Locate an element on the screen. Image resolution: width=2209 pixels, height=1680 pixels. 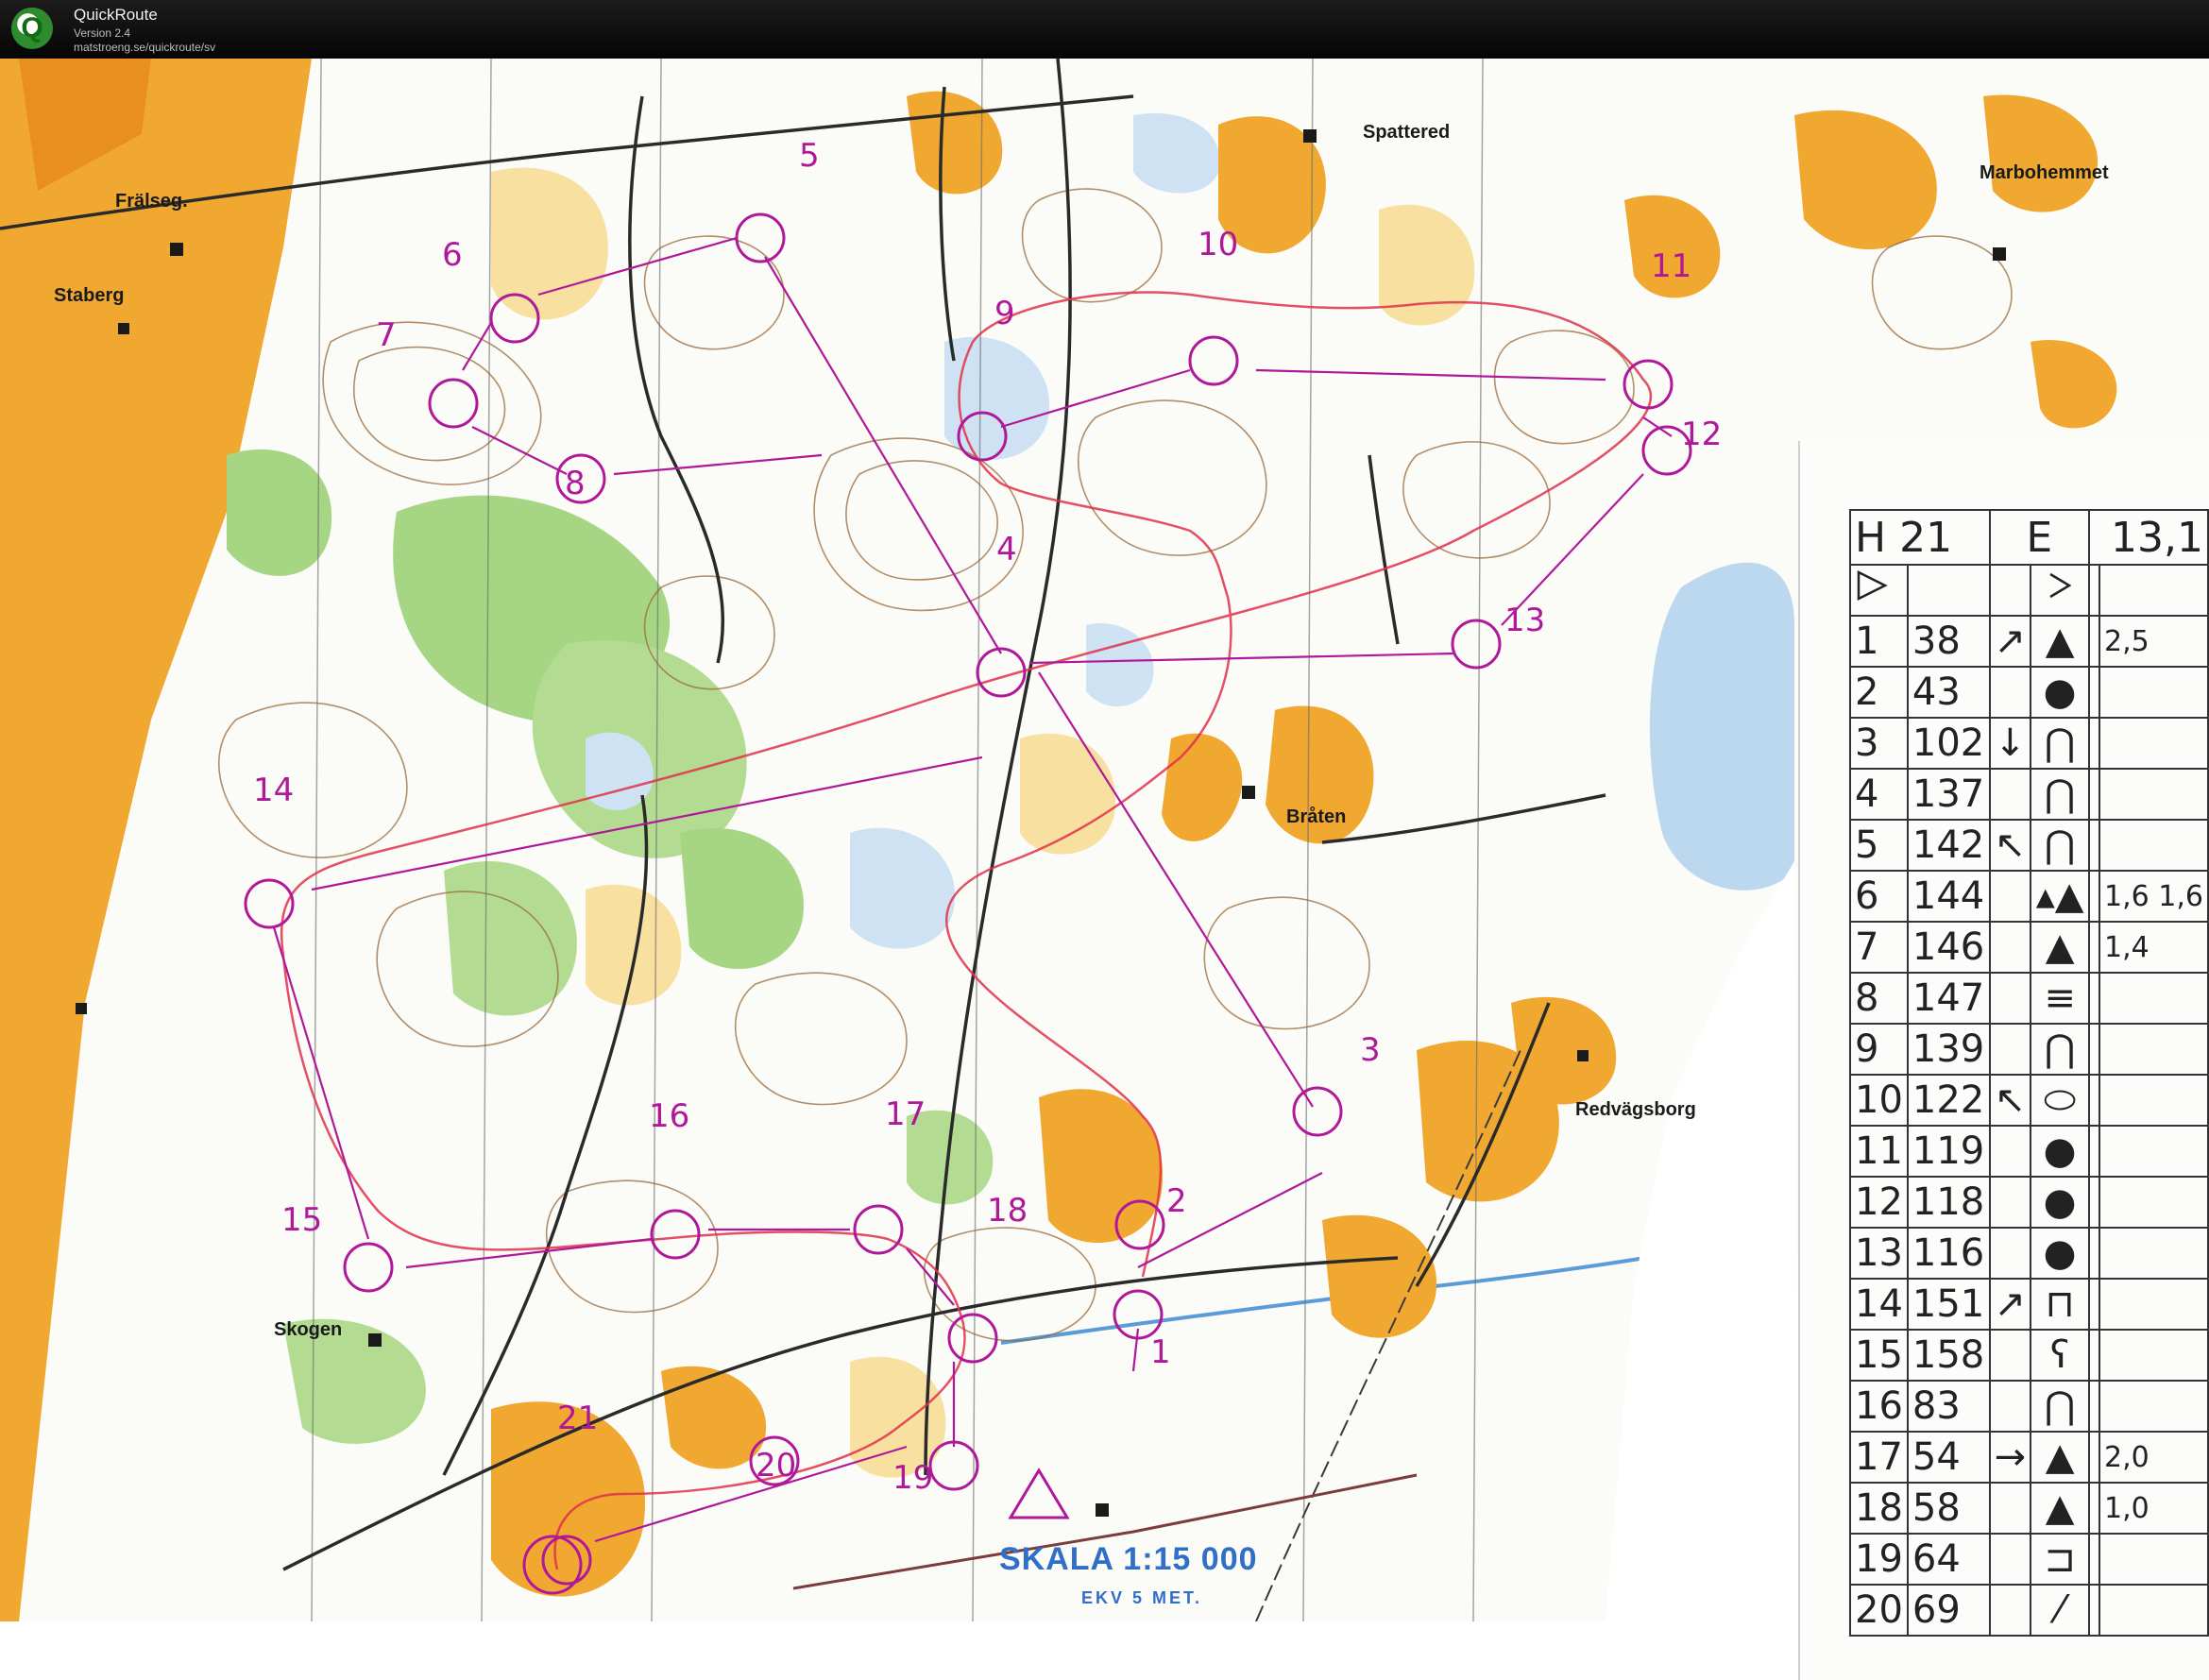
control-number-2: 2 is located at coordinates (1176, 1201).